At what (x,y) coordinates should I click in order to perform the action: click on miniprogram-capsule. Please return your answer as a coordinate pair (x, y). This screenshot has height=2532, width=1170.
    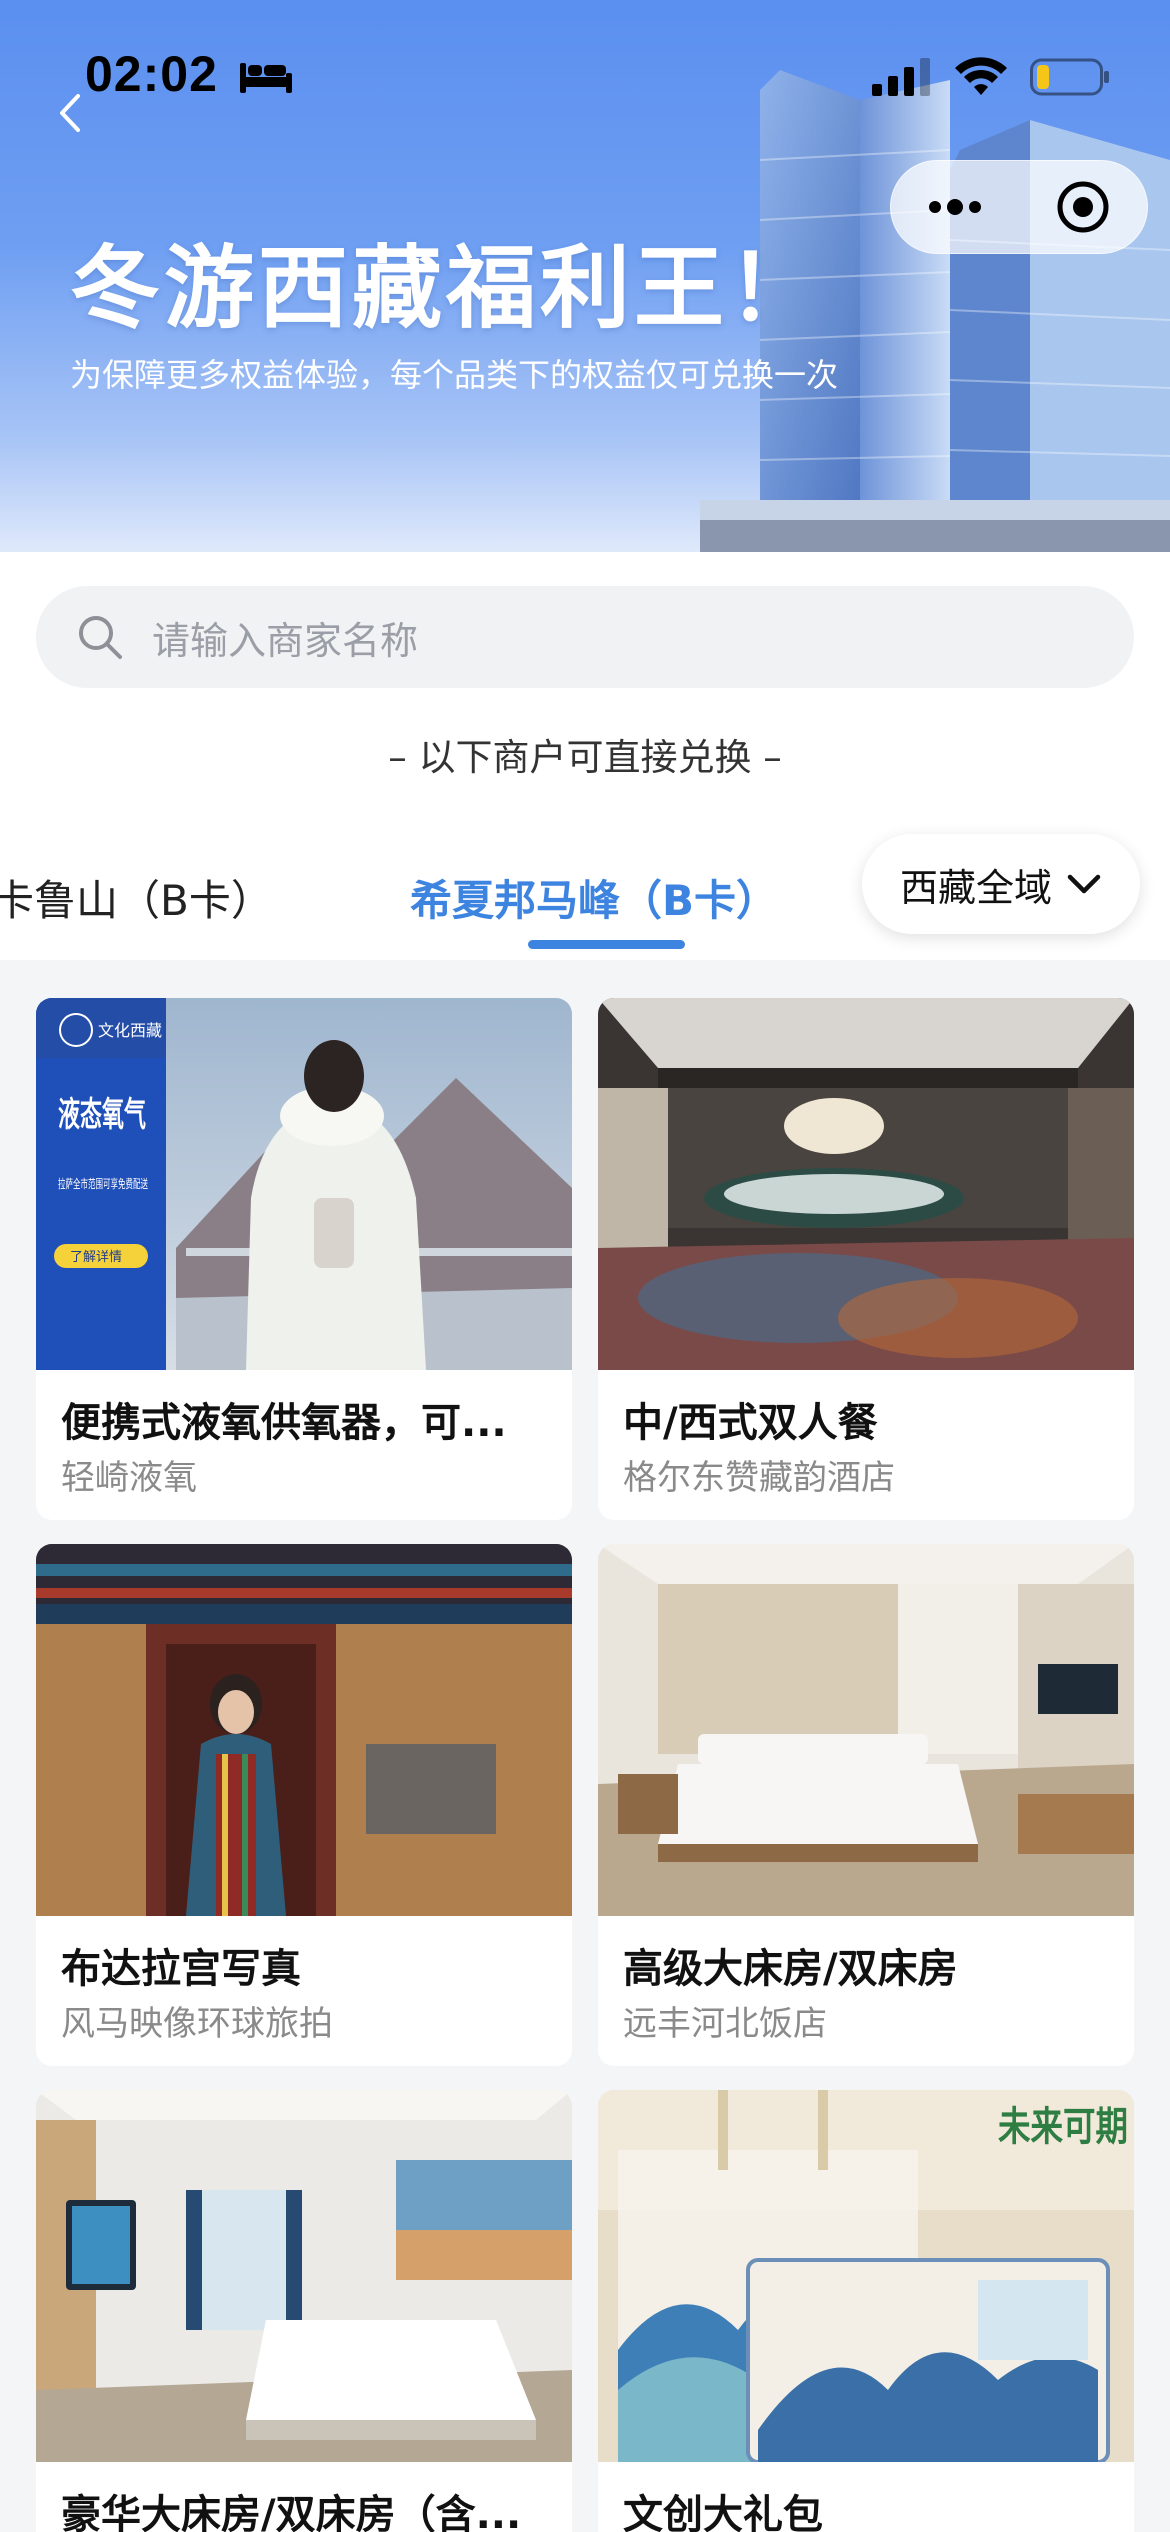
    Looking at the image, I should click on (1019, 207).